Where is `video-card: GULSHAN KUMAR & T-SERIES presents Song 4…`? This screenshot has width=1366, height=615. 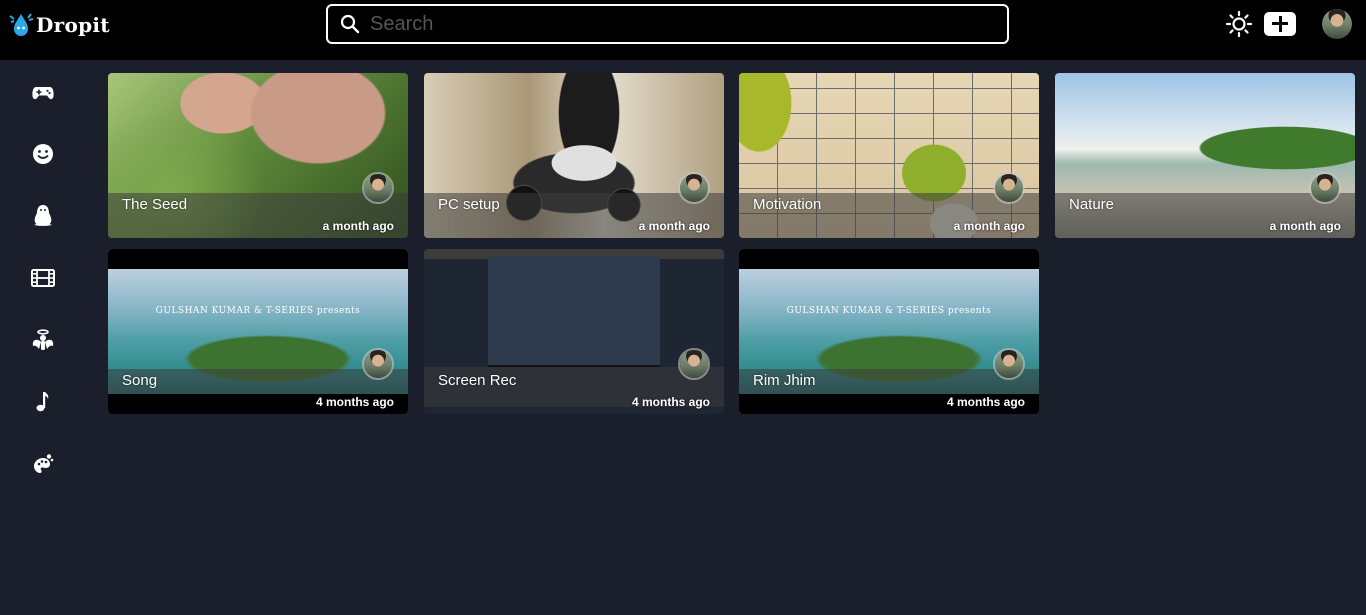 video-card: GULSHAN KUMAR & T-SERIES presents Song 4… is located at coordinates (258, 331).